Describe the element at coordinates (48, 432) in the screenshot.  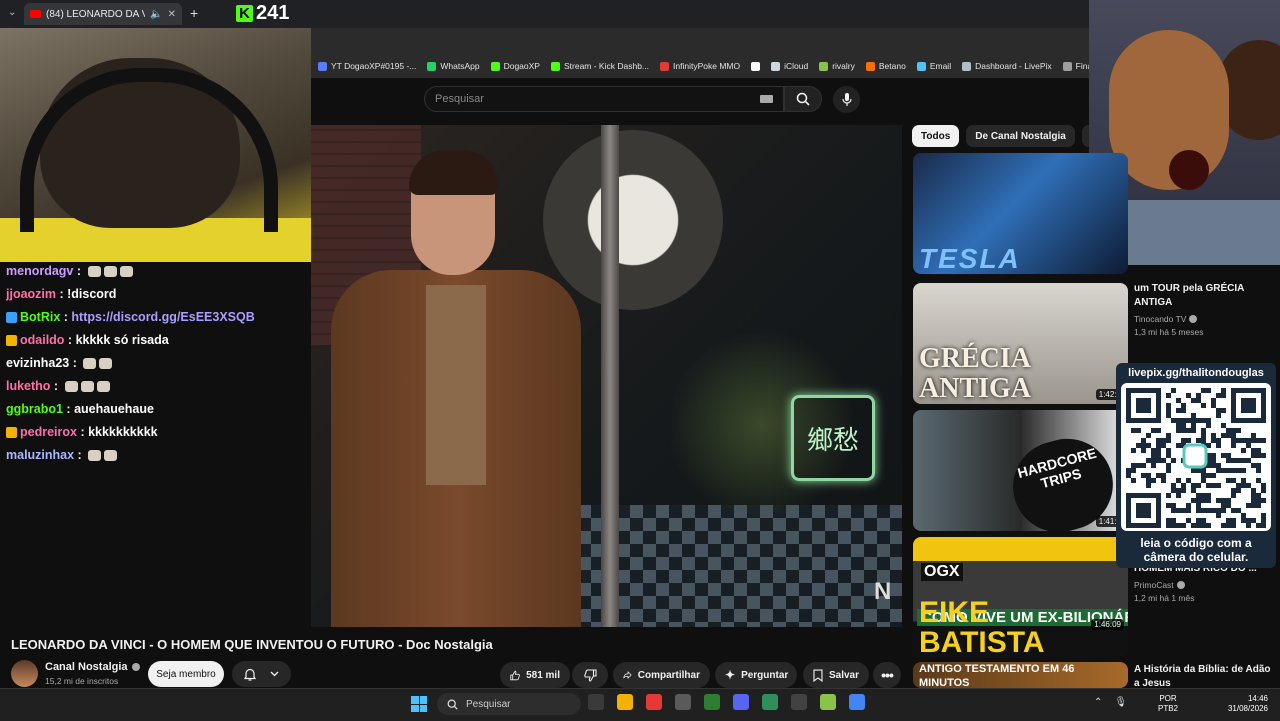
I see `chat-username: pedreirox` at that location.